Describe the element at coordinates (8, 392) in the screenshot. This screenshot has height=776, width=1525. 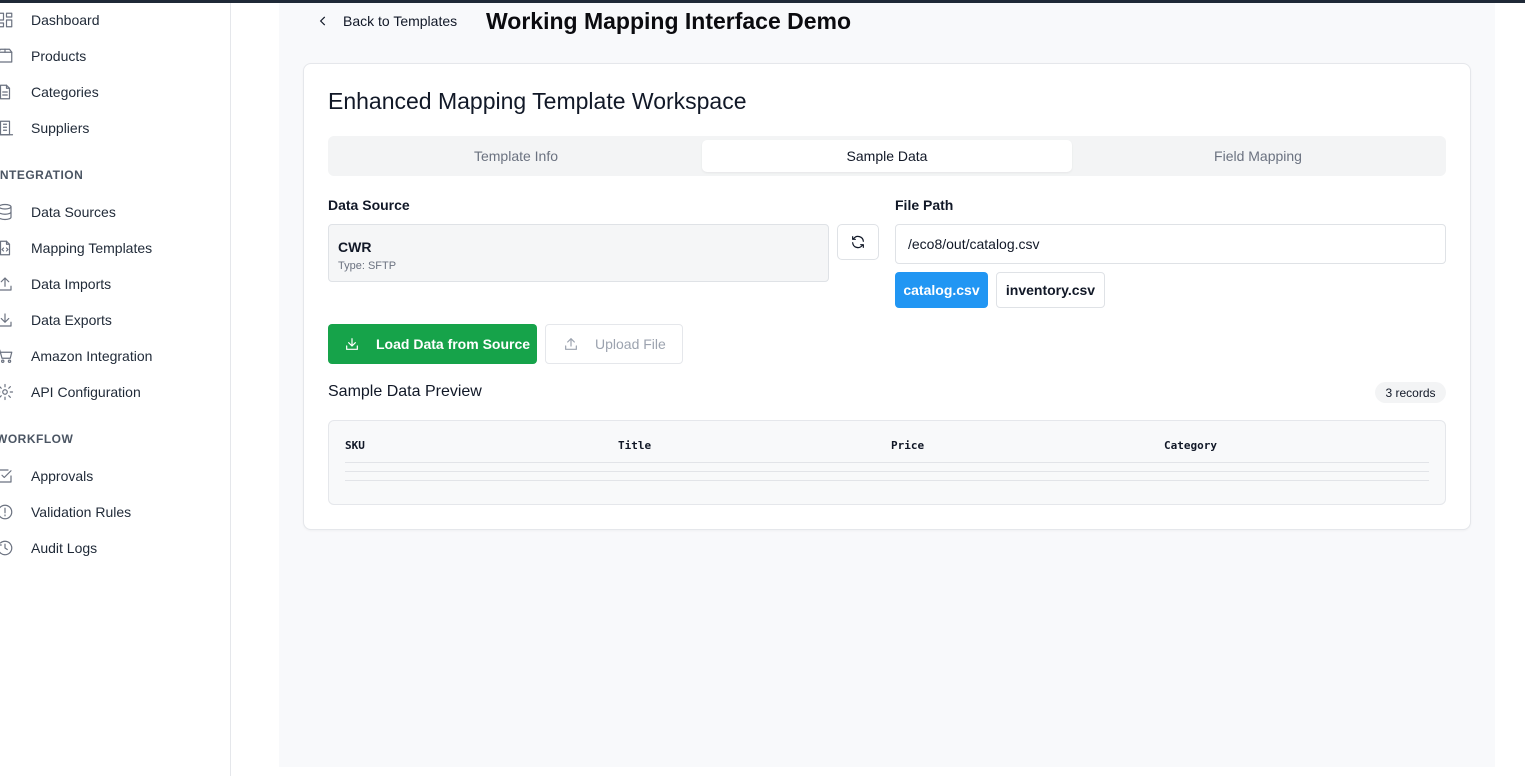
I see `gear-icon` at that location.